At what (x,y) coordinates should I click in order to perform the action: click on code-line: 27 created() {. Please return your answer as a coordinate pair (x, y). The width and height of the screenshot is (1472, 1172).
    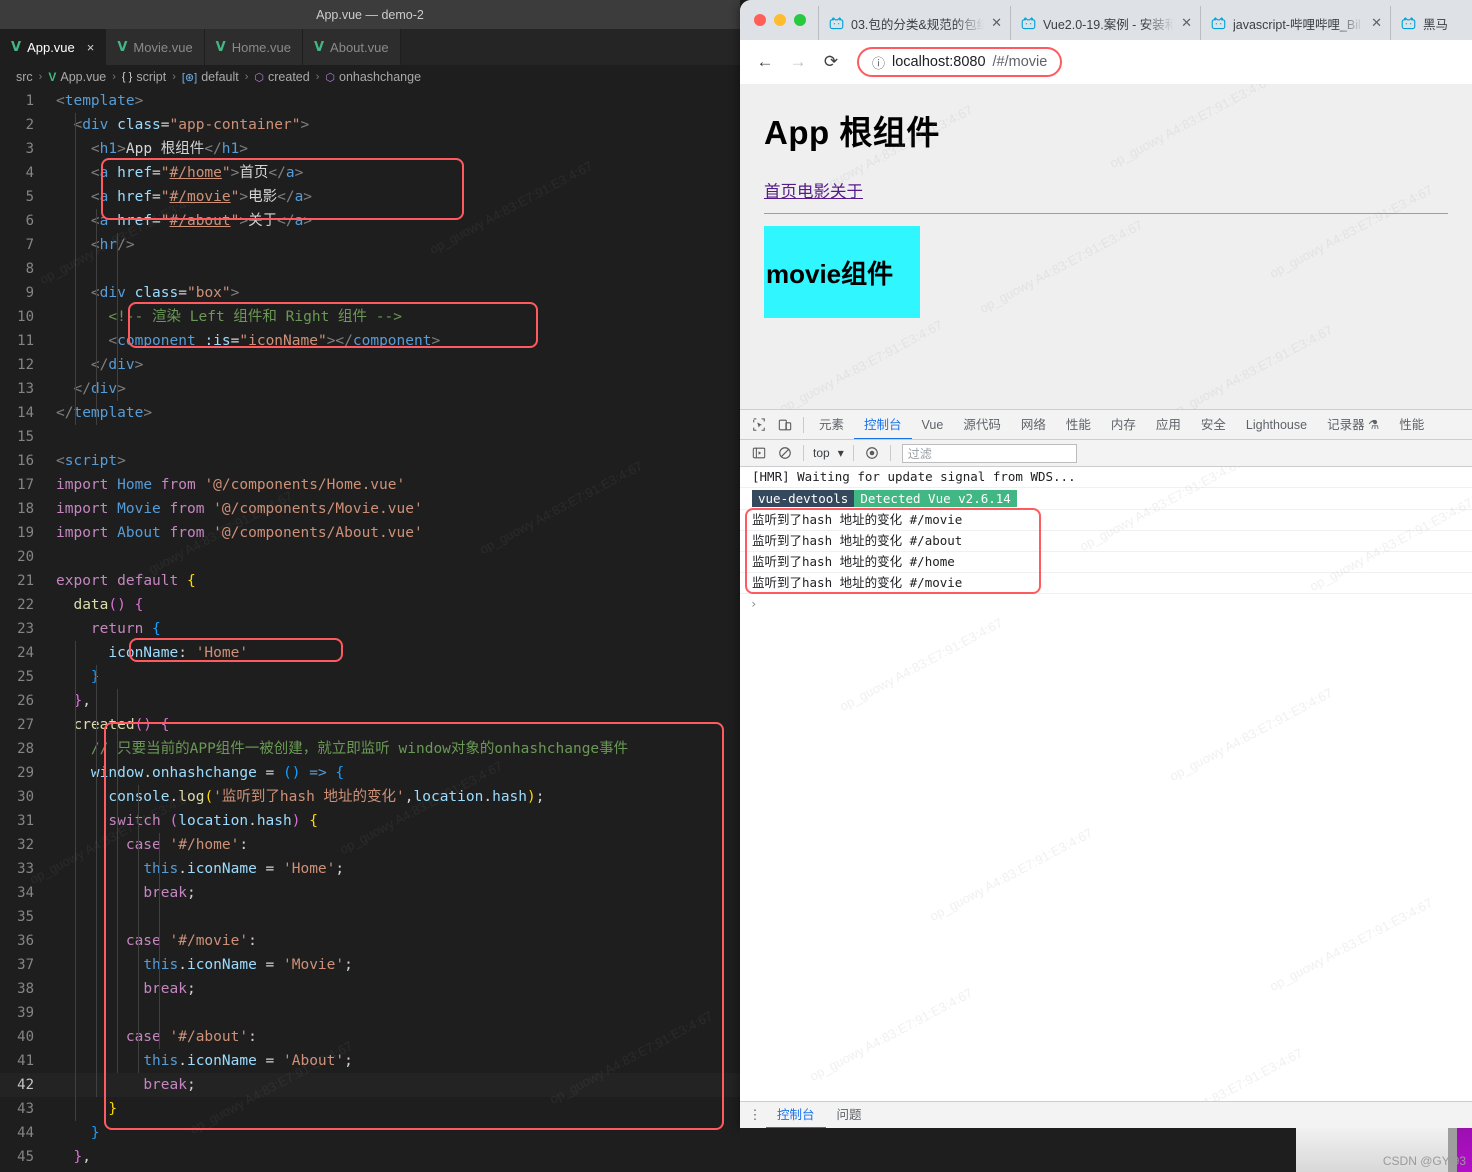
    Looking at the image, I should click on (370, 725).